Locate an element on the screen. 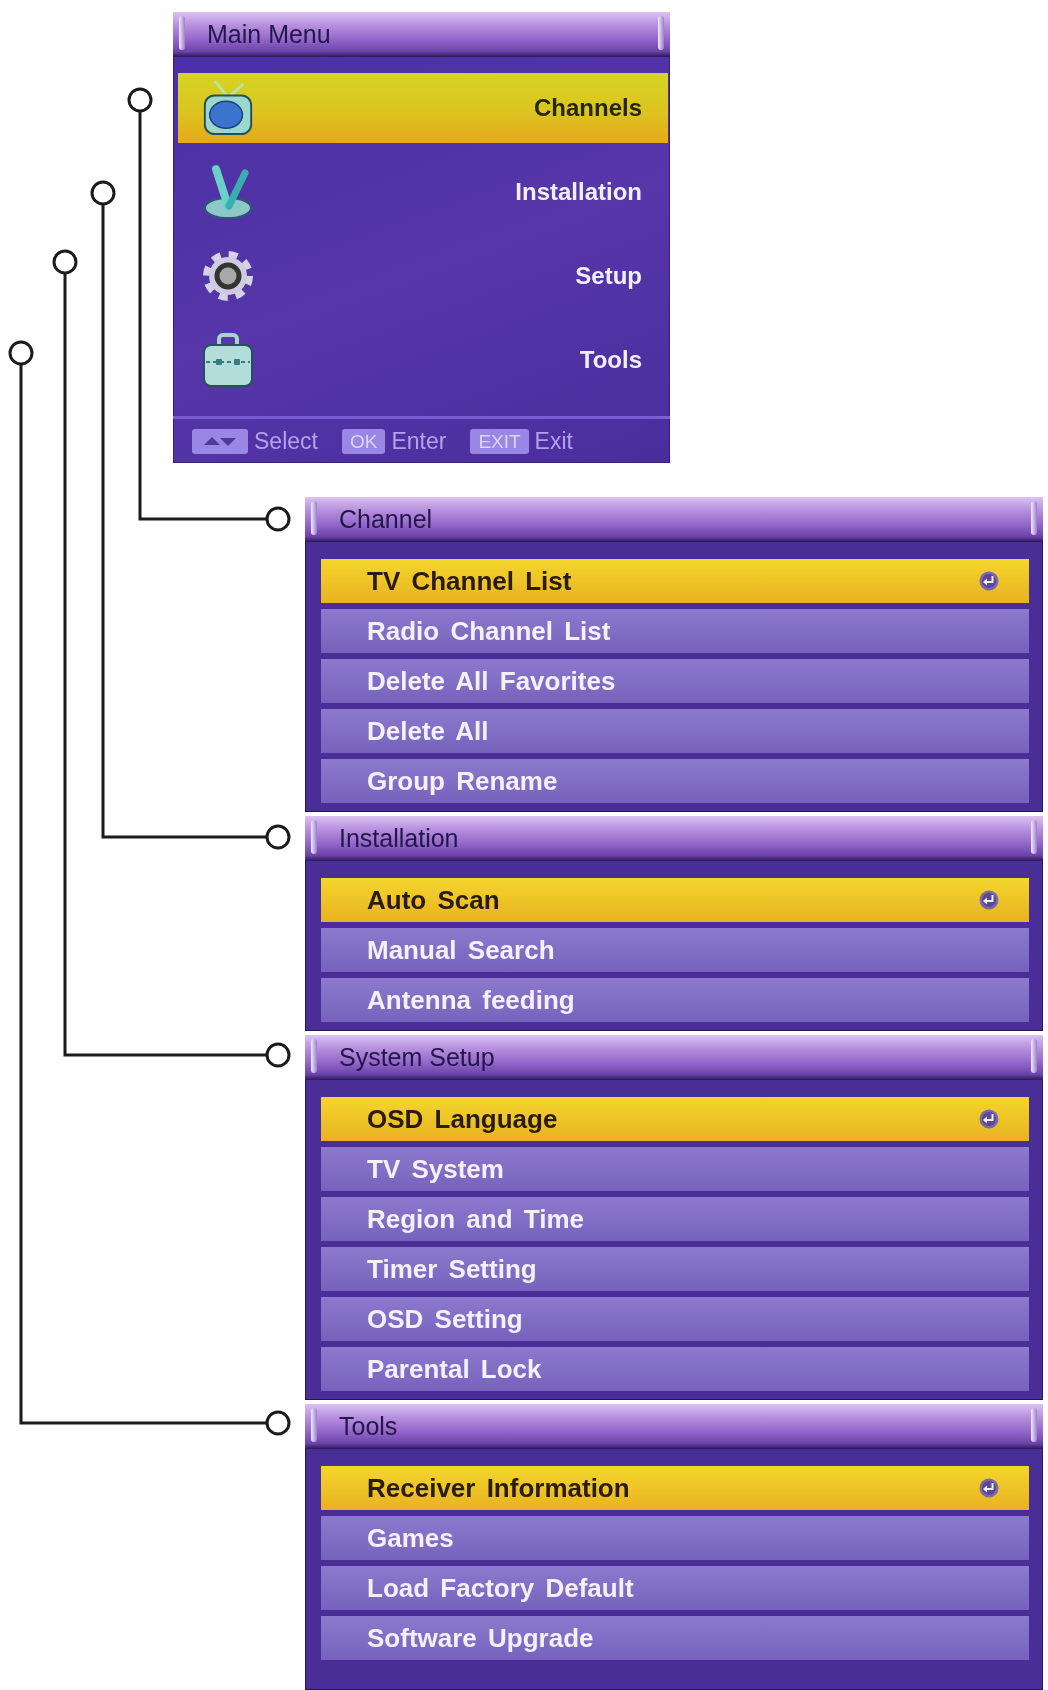  menu-title: Installation is located at coordinates (399, 838).